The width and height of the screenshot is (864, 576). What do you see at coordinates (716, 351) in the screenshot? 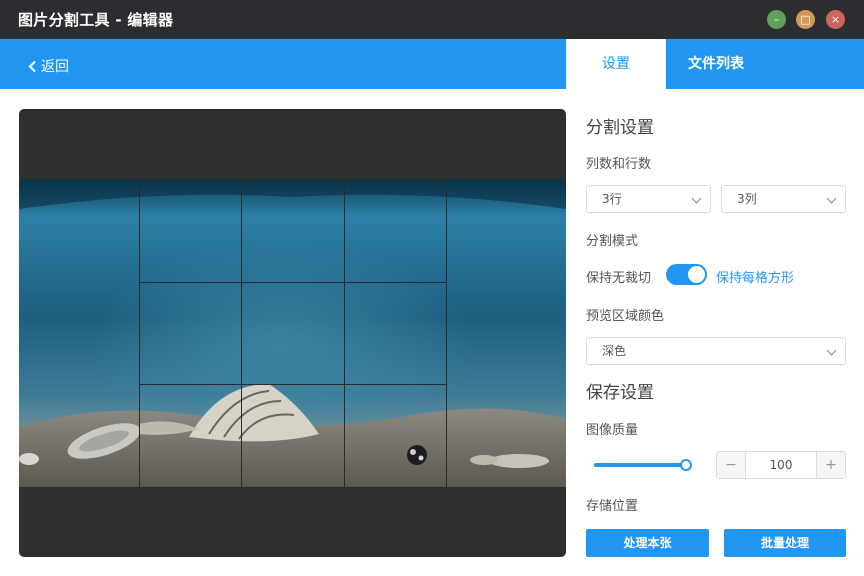
I see `preview-color-select: 深色` at bounding box center [716, 351].